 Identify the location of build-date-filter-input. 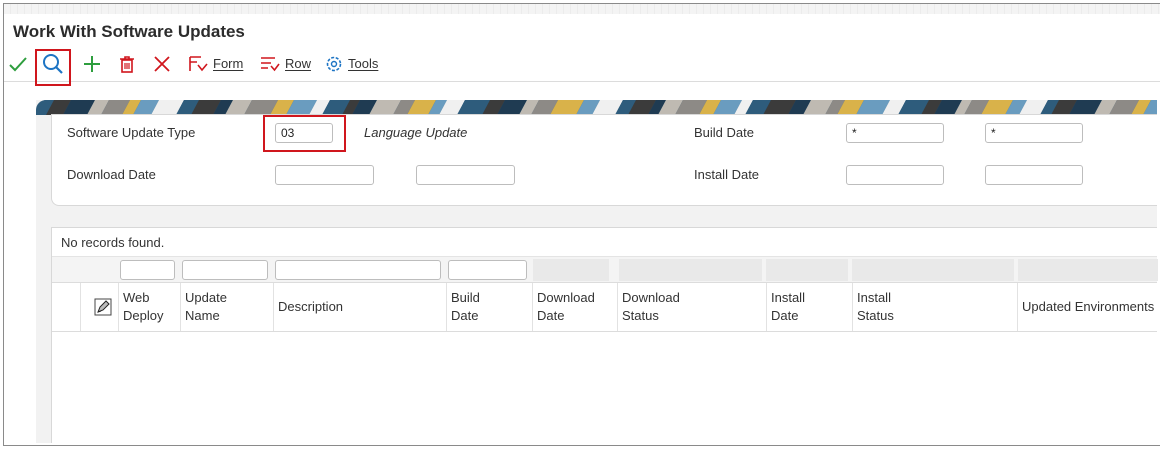
(487, 270).